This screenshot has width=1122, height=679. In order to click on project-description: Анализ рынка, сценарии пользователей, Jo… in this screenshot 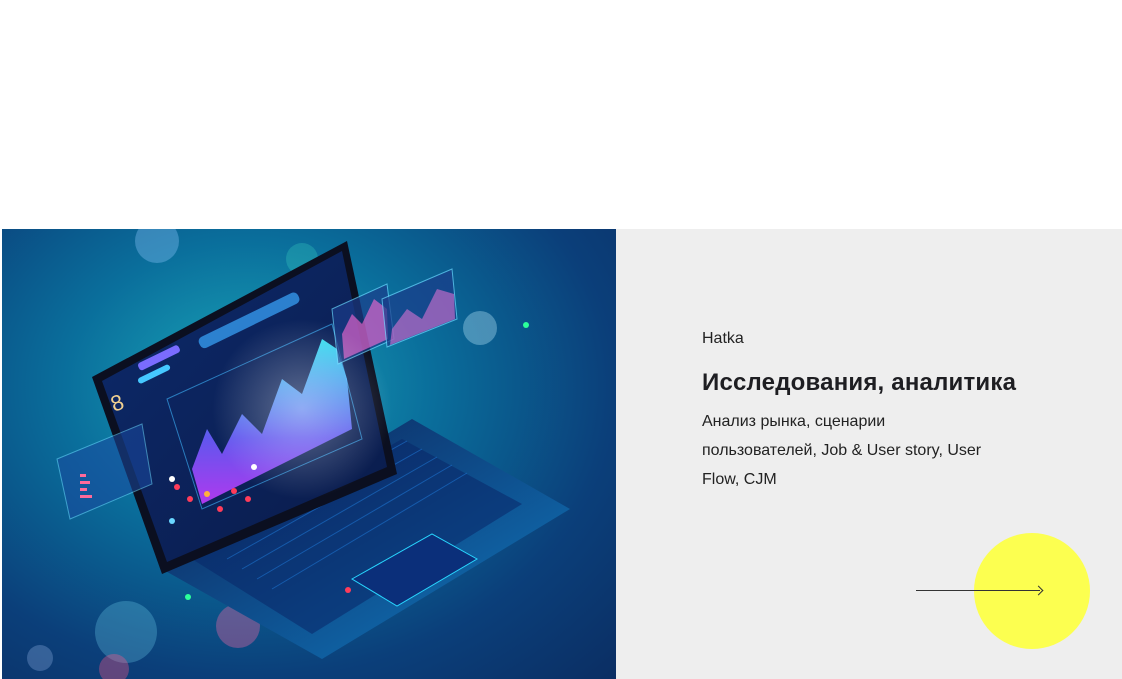, I will do `click(842, 450)`.